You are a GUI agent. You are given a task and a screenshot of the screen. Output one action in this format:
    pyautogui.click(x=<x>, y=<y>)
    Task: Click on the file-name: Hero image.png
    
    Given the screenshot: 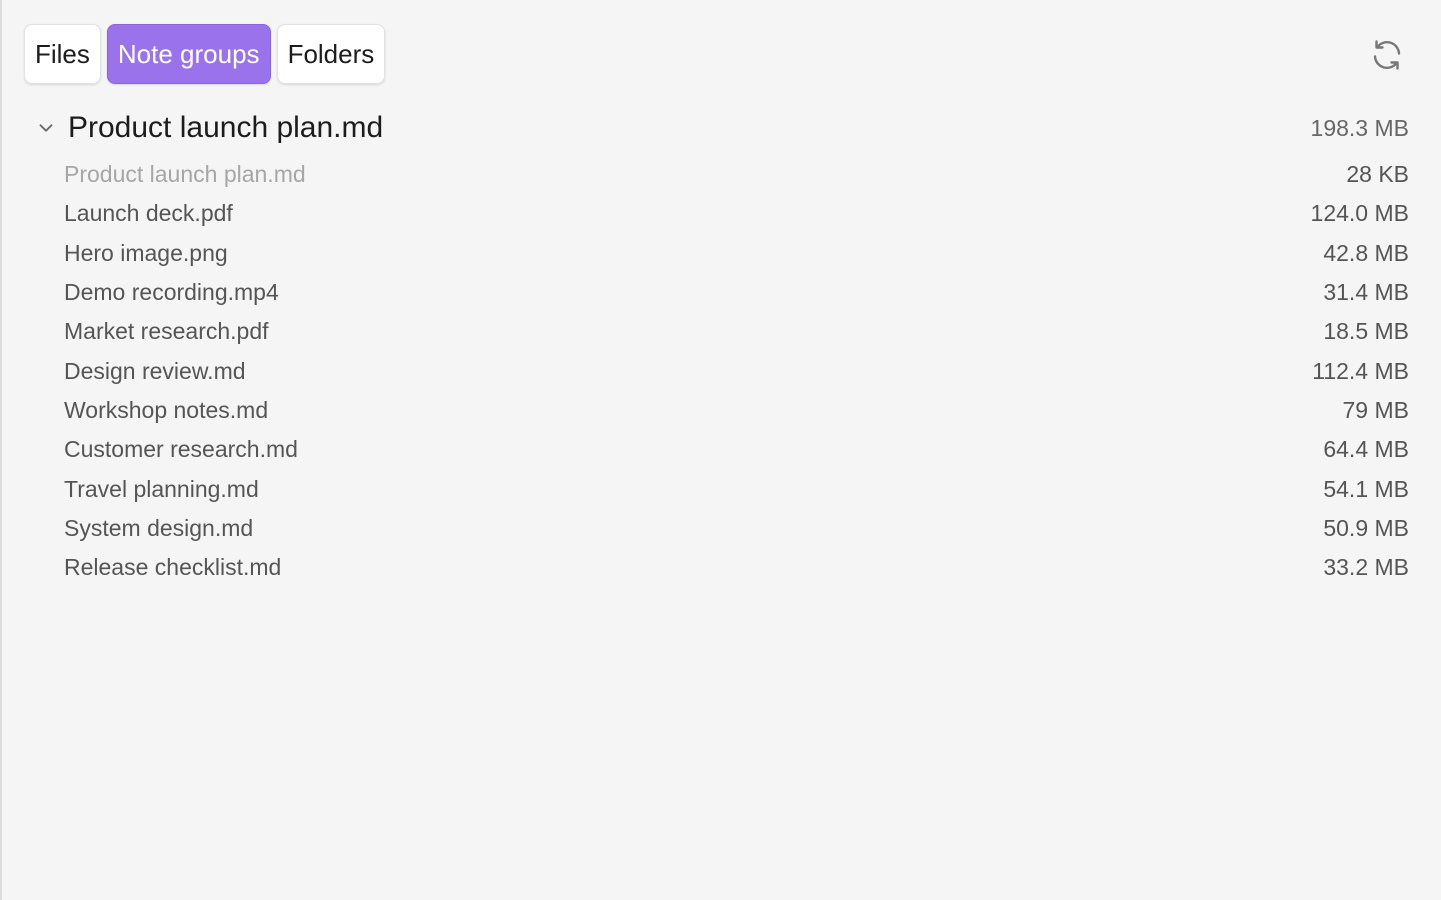 What is the action you would take?
    pyautogui.click(x=146, y=252)
    